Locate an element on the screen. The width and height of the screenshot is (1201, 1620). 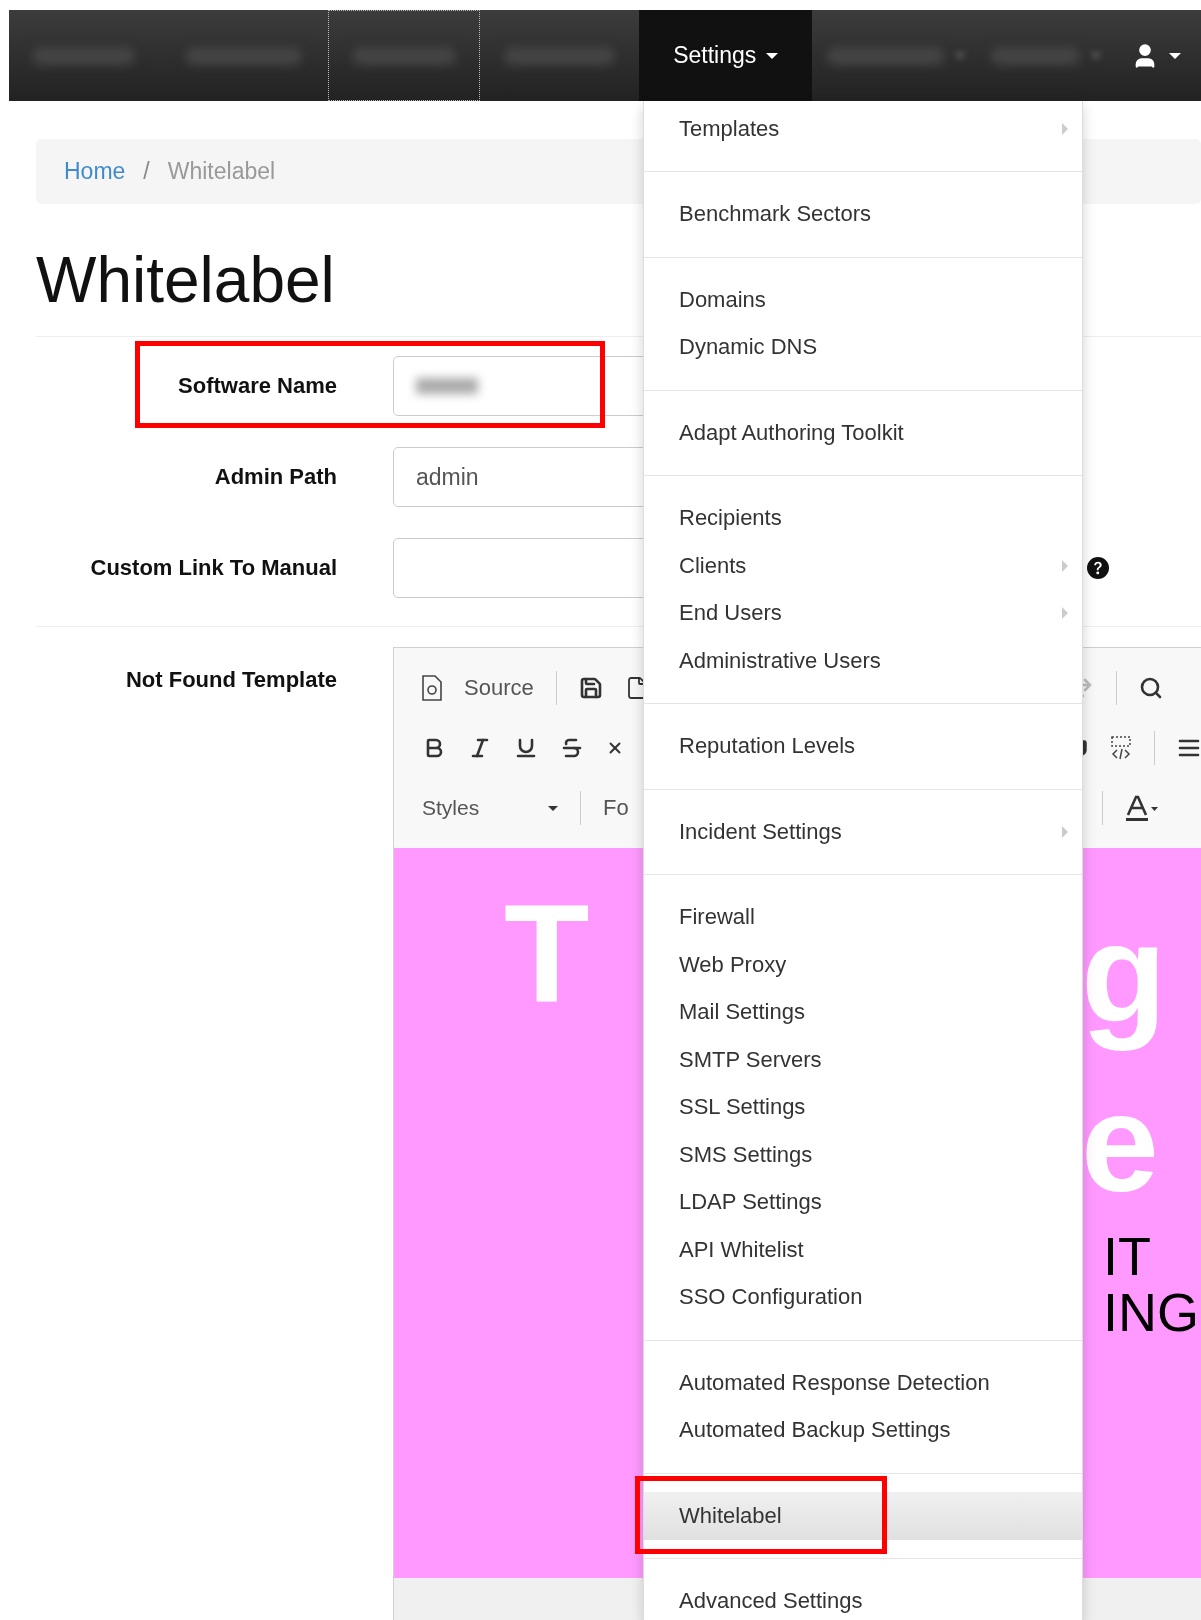
field-label: Custom Link To Manual is located at coordinates (213, 568).